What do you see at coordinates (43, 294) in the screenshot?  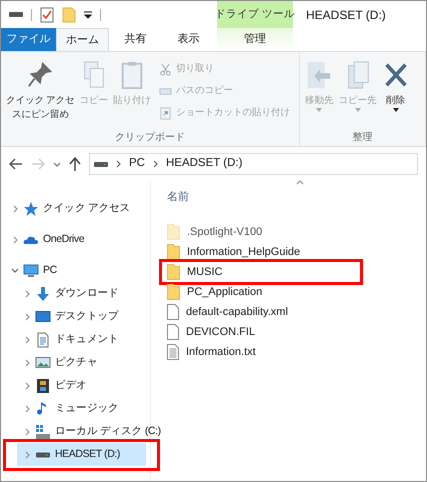 I see `down-arrow-icon` at bounding box center [43, 294].